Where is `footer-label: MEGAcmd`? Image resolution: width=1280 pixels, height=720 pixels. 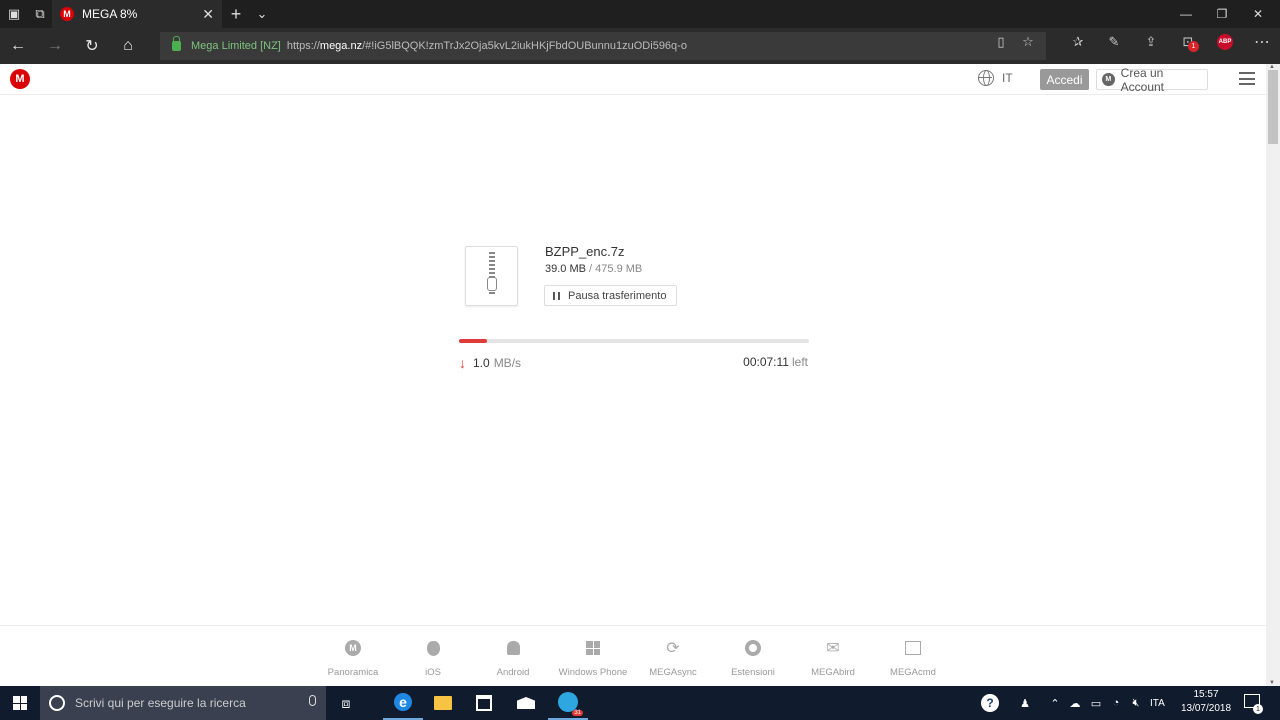 footer-label: MEGAcmd is located at coordinates (913, 672).